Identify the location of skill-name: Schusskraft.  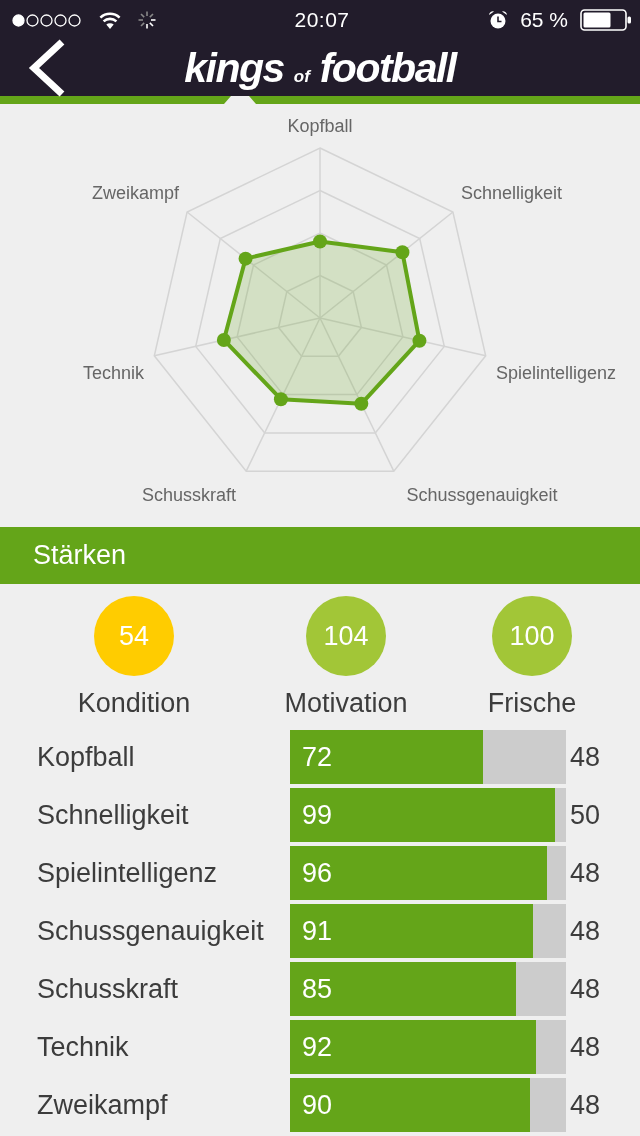
(108, 989).